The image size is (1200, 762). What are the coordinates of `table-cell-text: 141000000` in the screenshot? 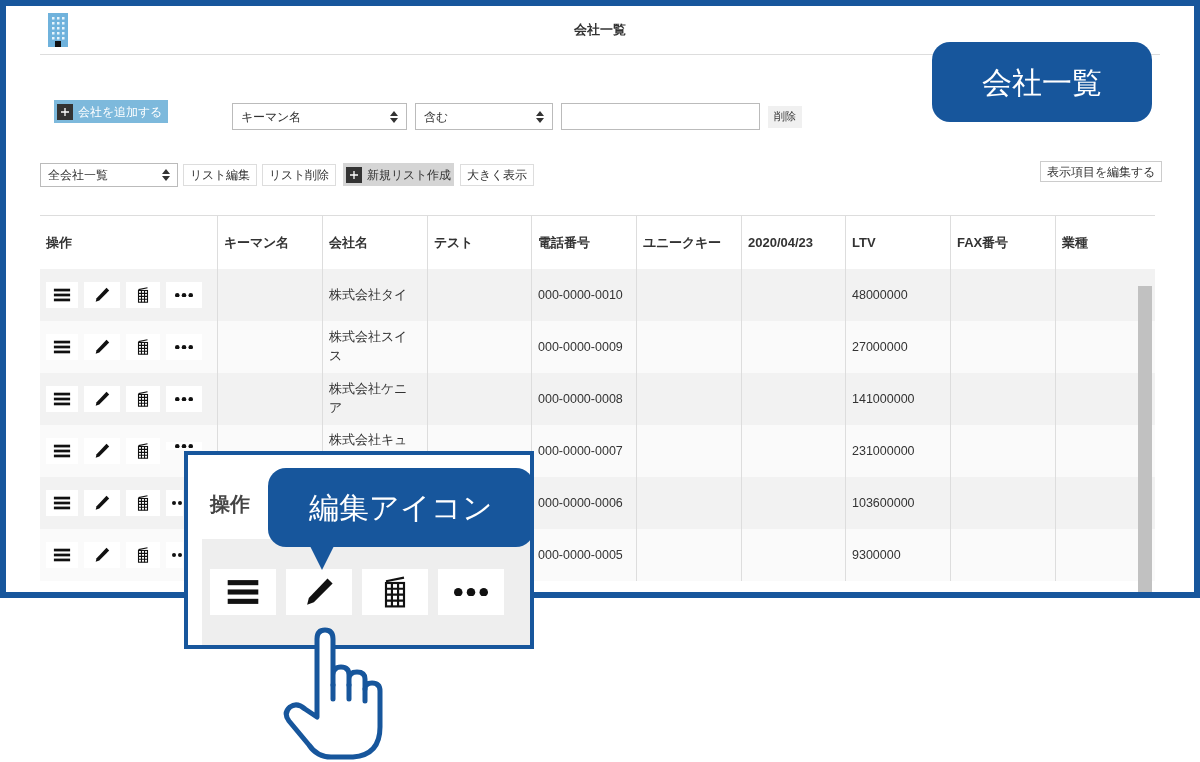 It's located at (884, 399).